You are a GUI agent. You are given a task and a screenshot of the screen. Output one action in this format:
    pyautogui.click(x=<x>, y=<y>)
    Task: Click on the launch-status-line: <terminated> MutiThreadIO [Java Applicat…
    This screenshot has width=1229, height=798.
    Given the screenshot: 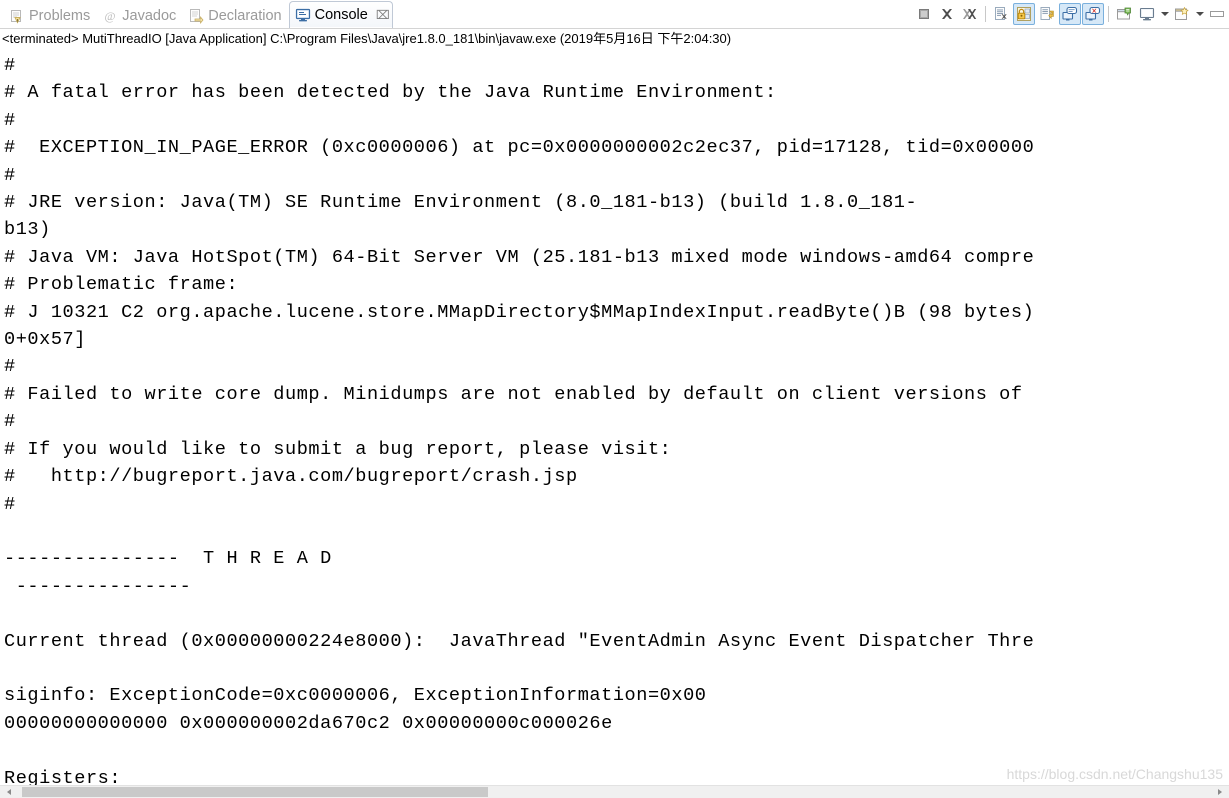 What is the action you would take?
    pyautogui.click(x=614, y=39)
    